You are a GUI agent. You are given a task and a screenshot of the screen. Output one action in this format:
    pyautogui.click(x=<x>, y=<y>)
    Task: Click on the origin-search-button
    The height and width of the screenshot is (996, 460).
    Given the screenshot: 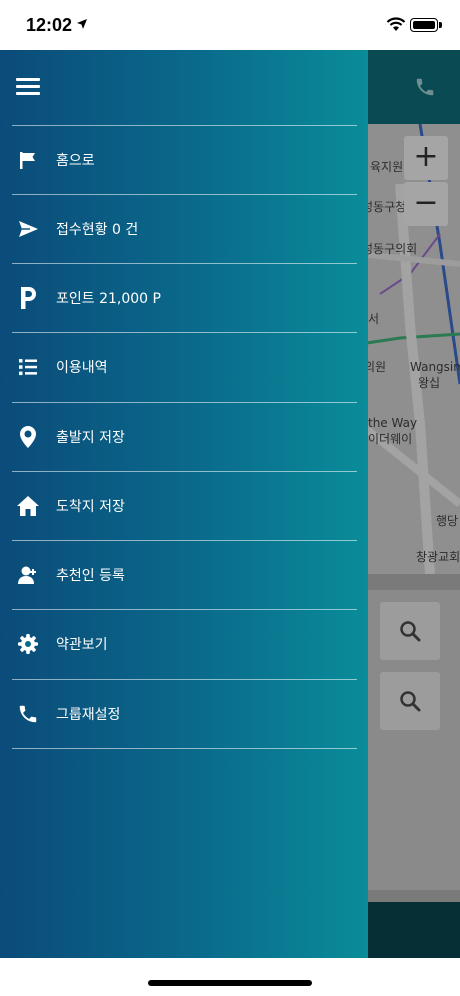 What is the action you would take?
    pyautogui.click(x=410, y=631)
    